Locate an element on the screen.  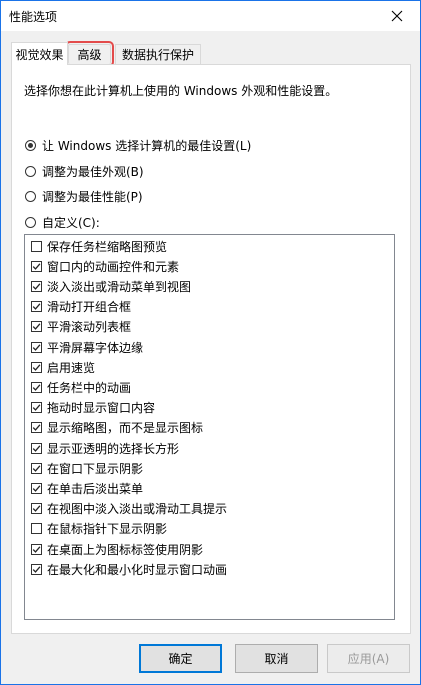
effect-label: 在最大化和最小化时显示窗口动画 is located at coordinates (137, 569).